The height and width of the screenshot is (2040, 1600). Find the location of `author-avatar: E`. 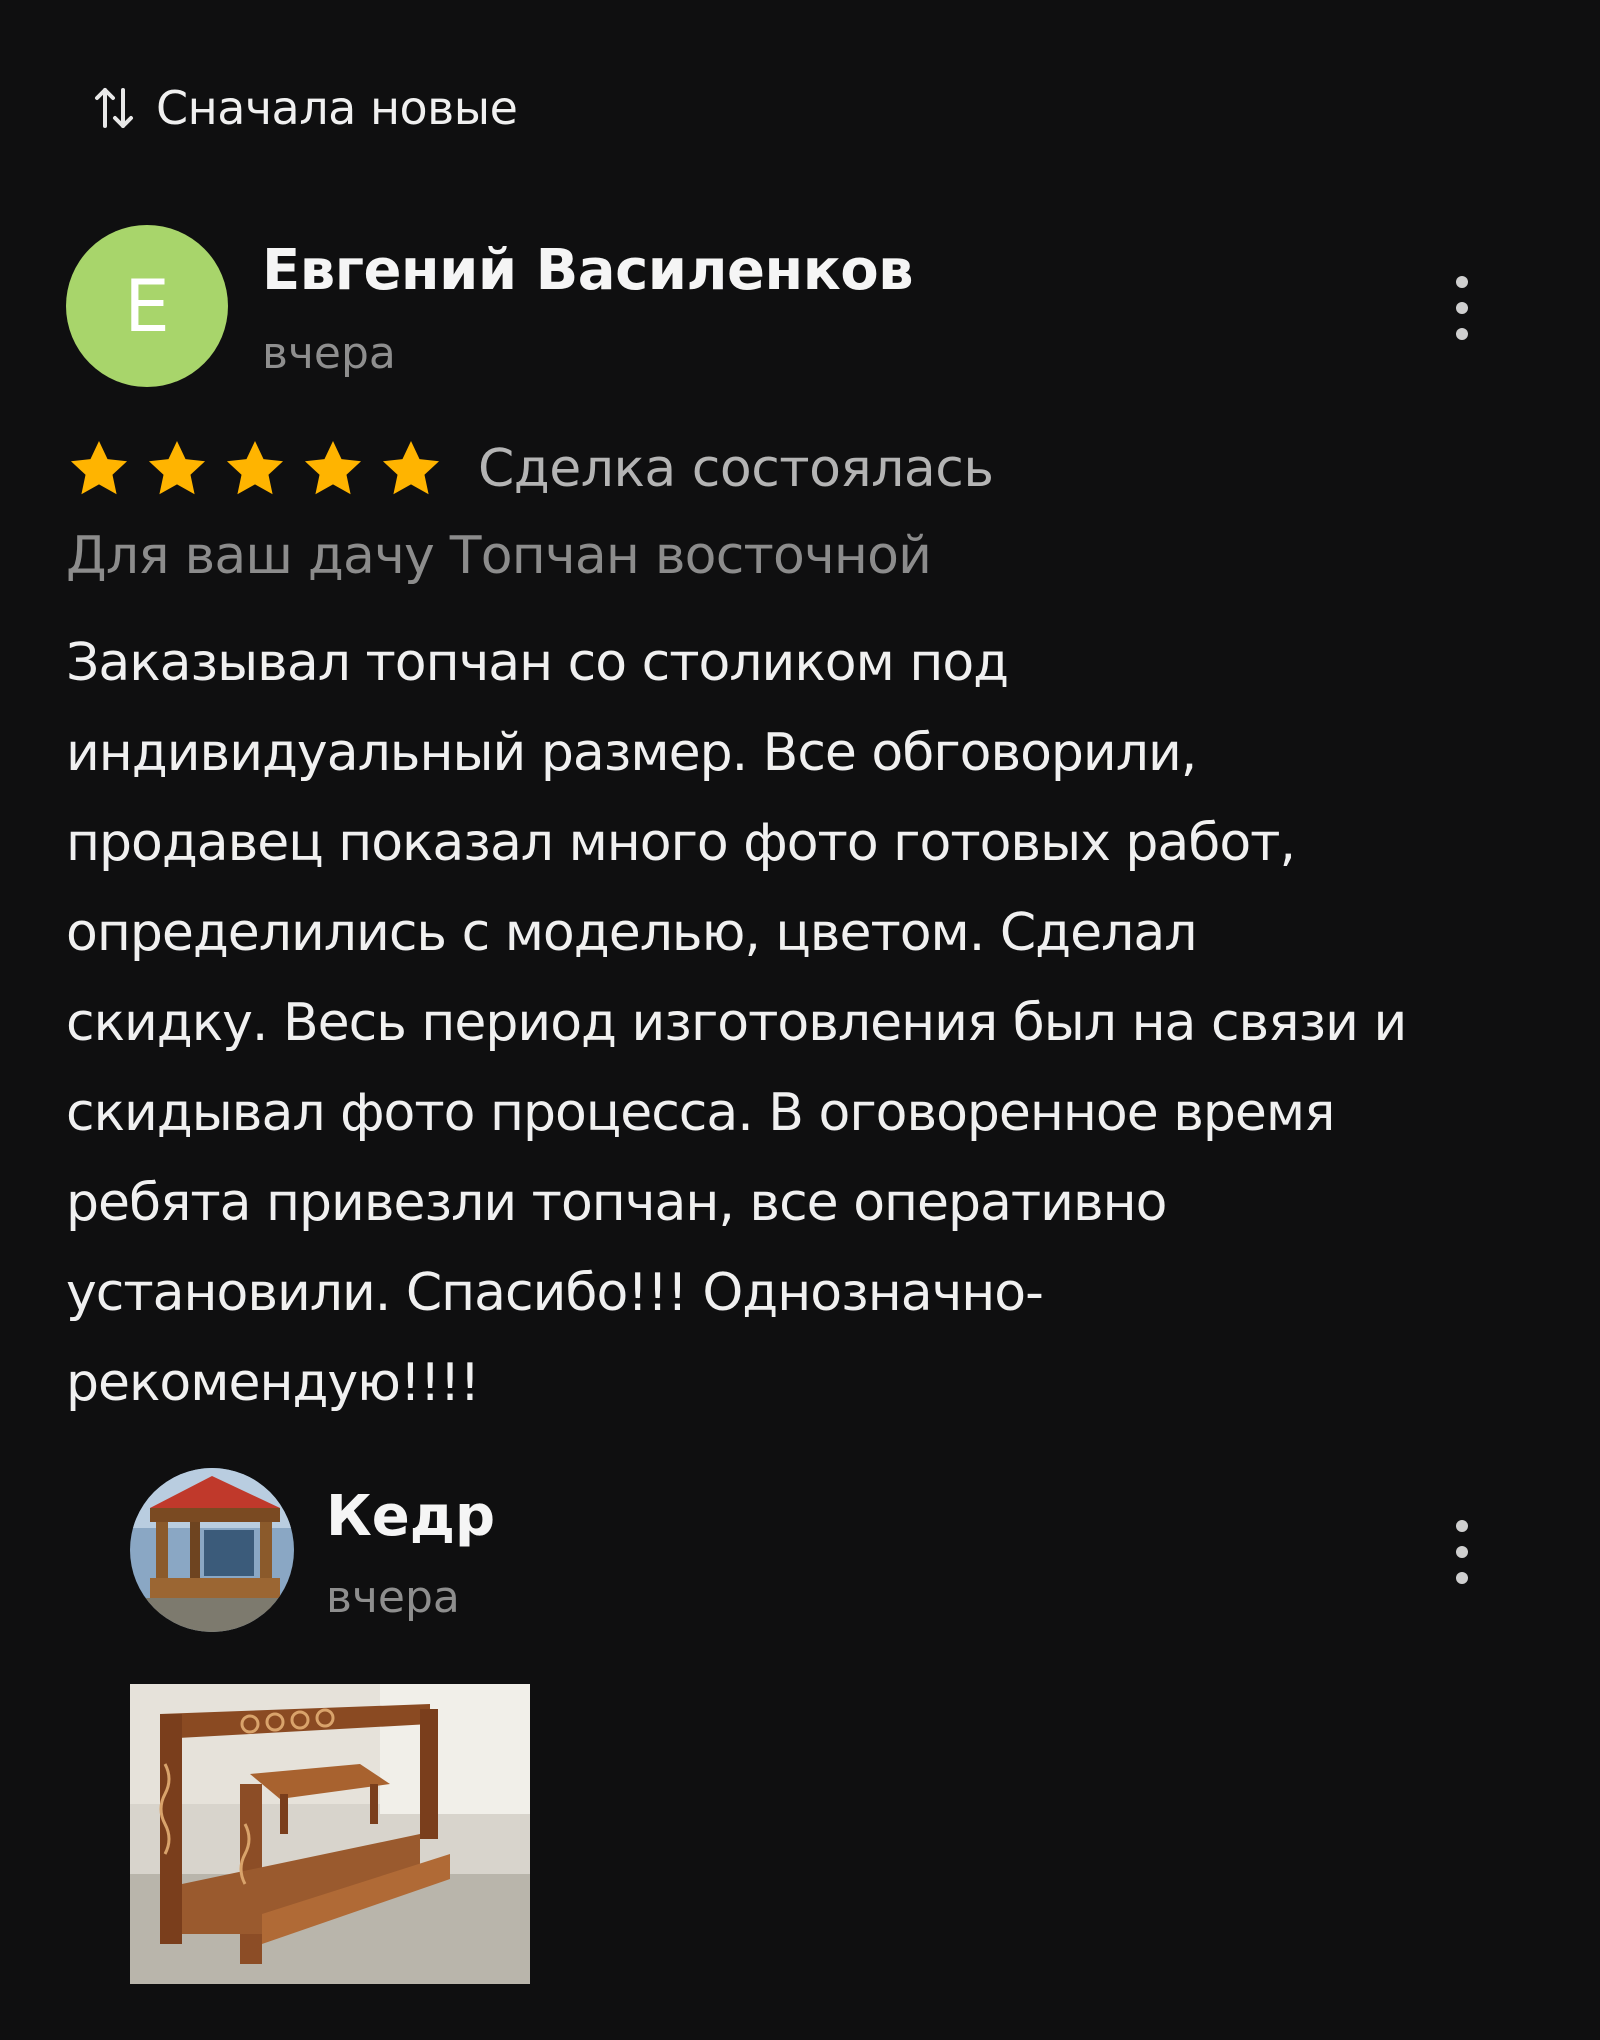

author-avatar: E is located at coordinates (147, 306).